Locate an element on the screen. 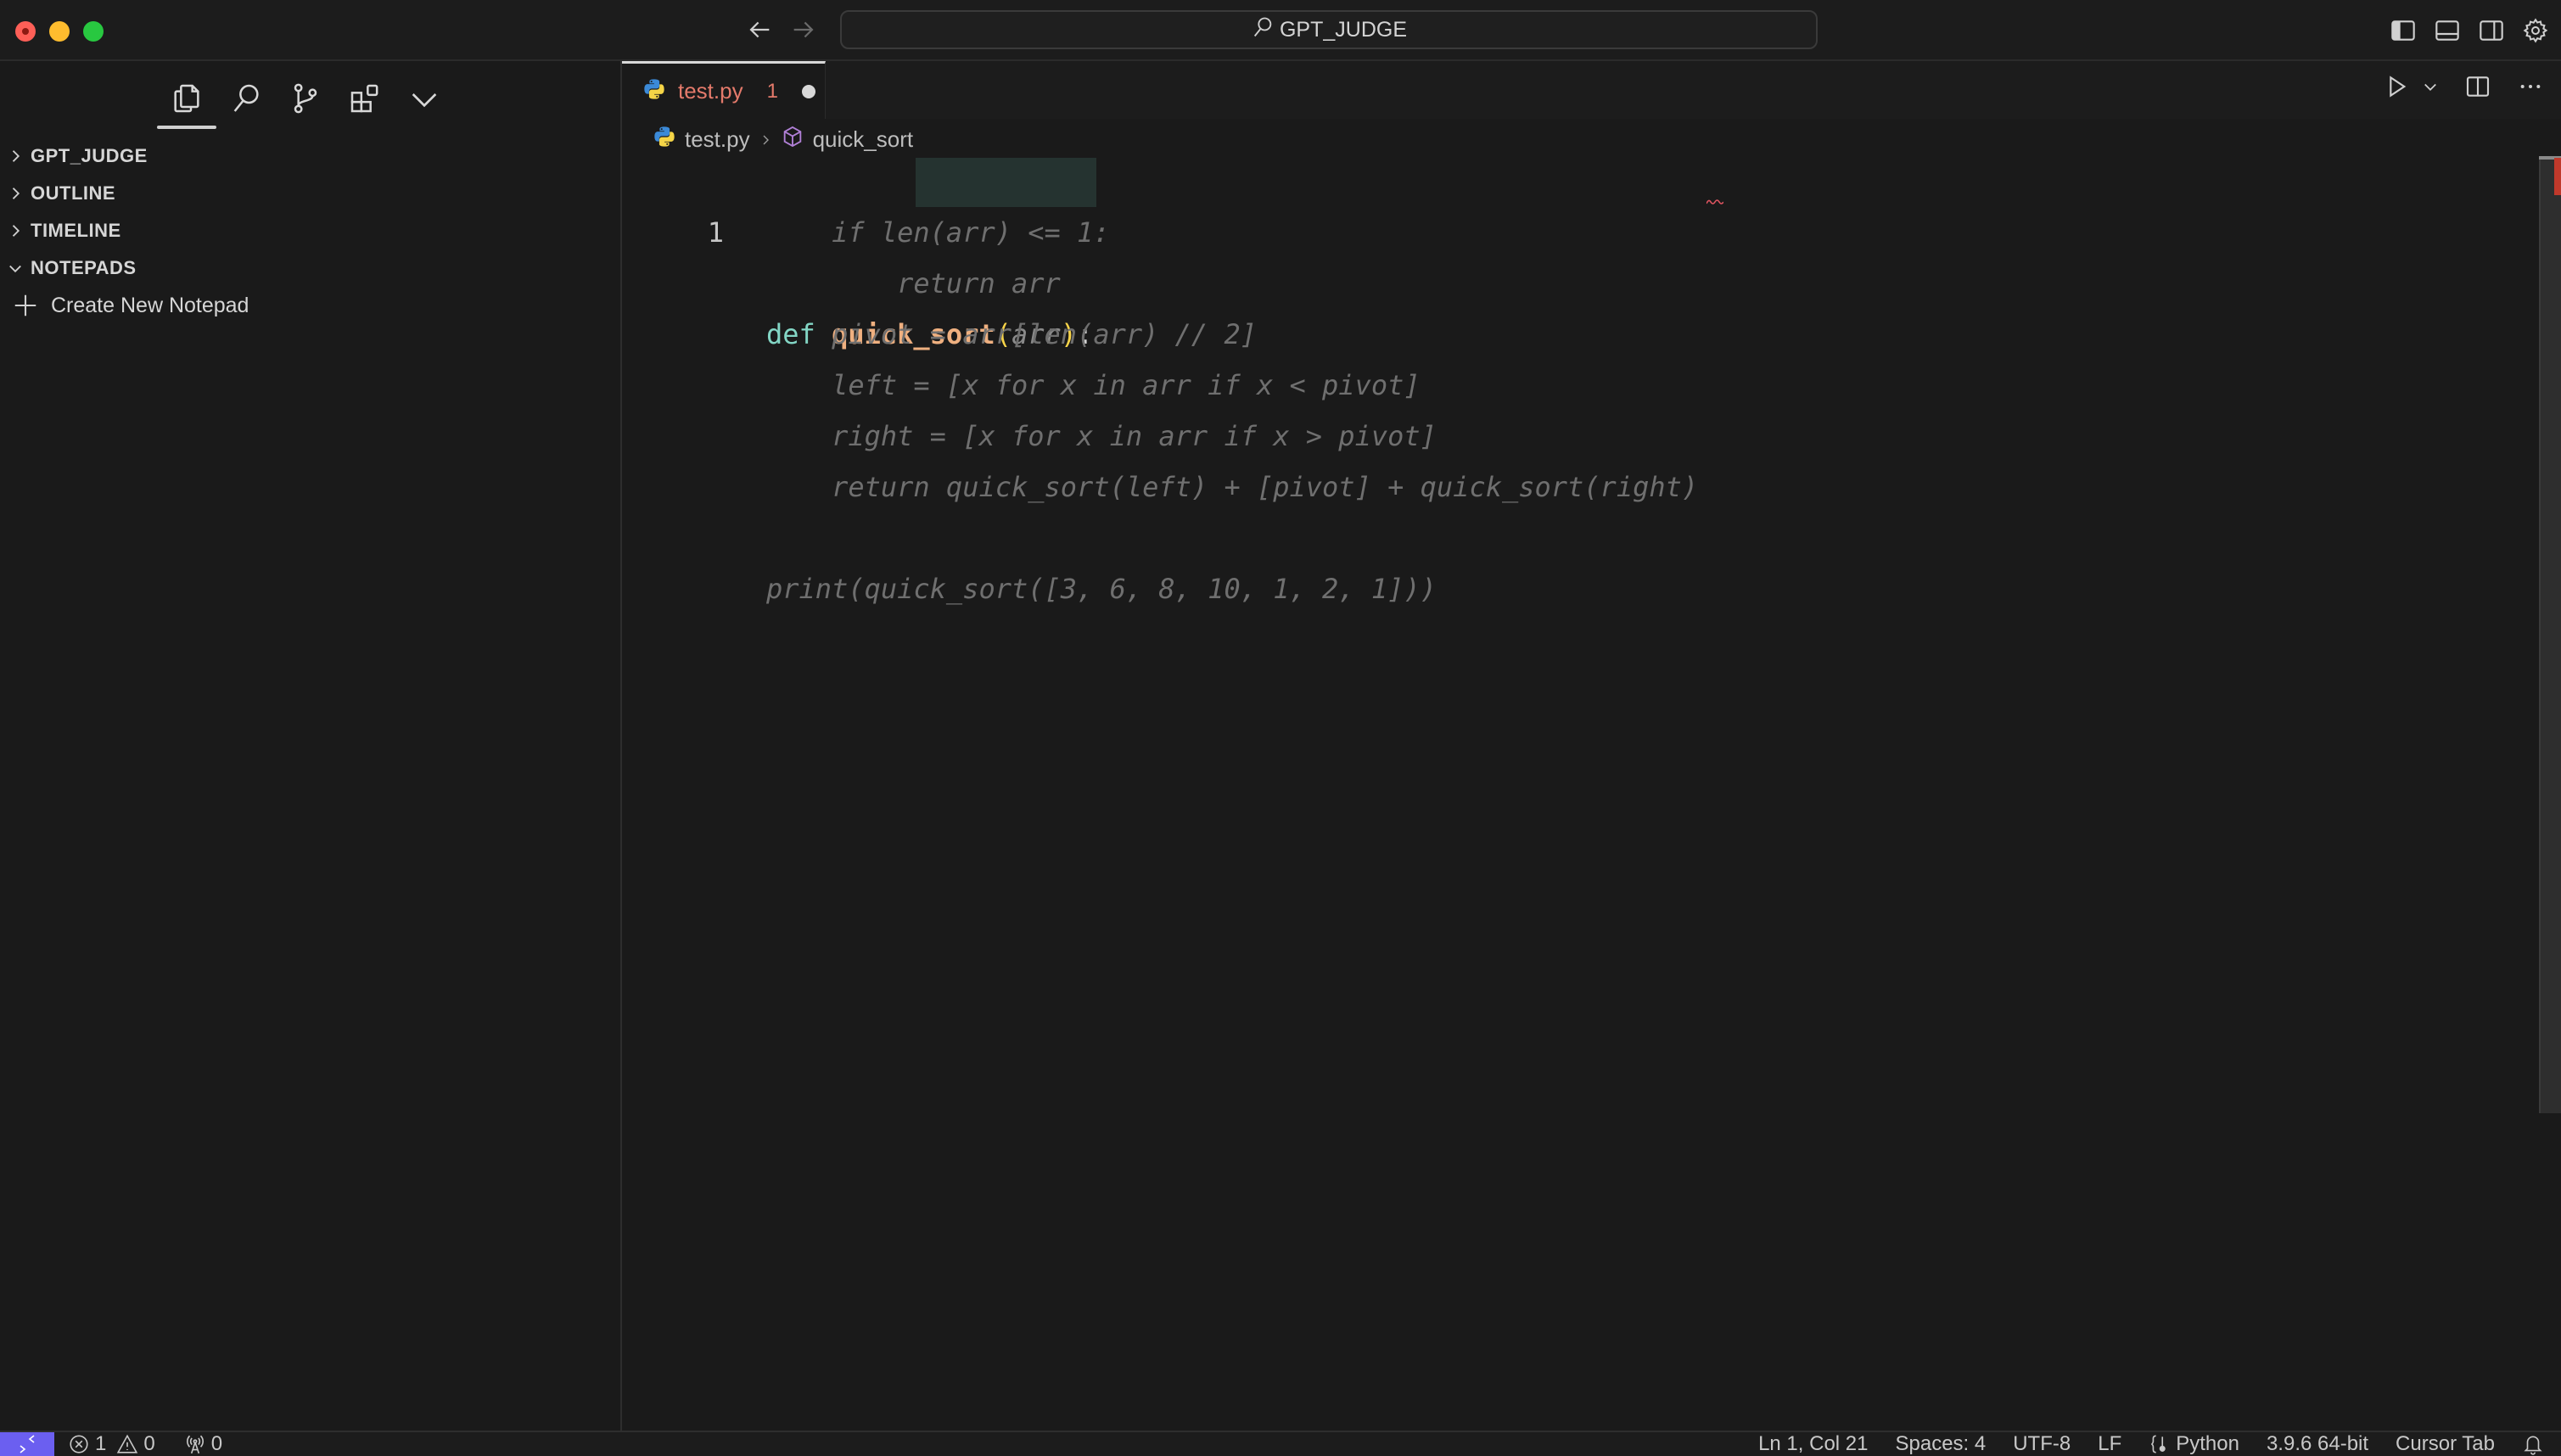 The height and width of the screenshot is (1456, 2561). ghost-text: return arr is located at coordinates (914, 283).